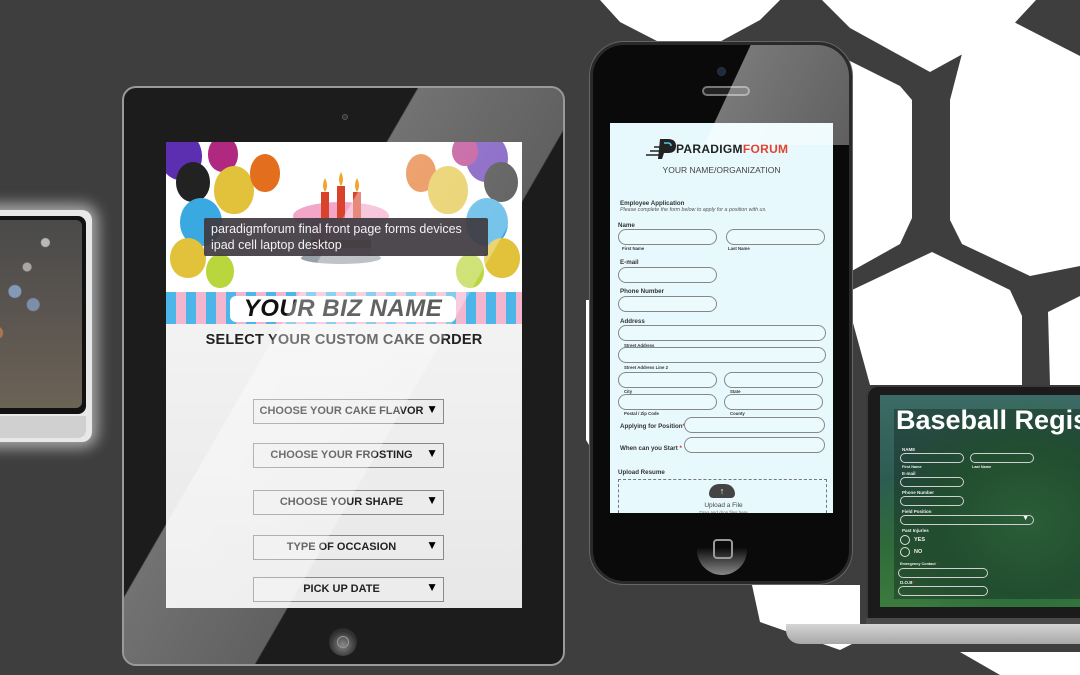 The width and height of the screenshot is (1080, 675). I want to click on cake-order-title: SELECT YOUR CUSTOM CAKE ORDER, so click(344, 340).